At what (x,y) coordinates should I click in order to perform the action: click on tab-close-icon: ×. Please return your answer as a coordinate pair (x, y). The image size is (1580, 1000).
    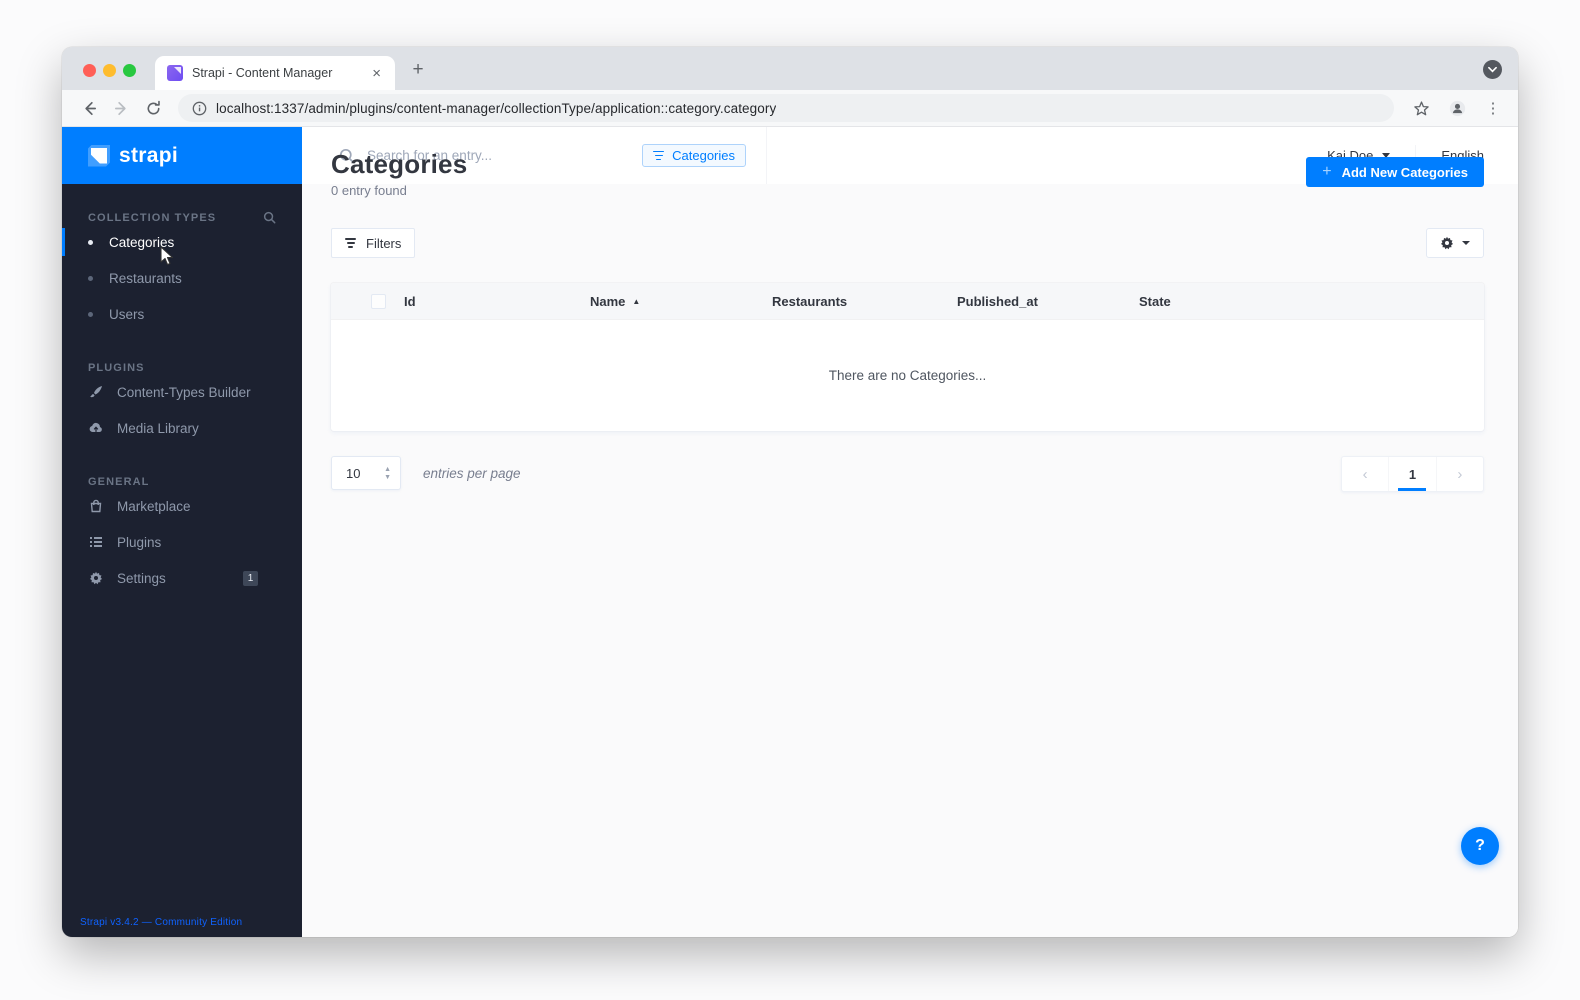
    Looking at the image, I should click on (376, 73).